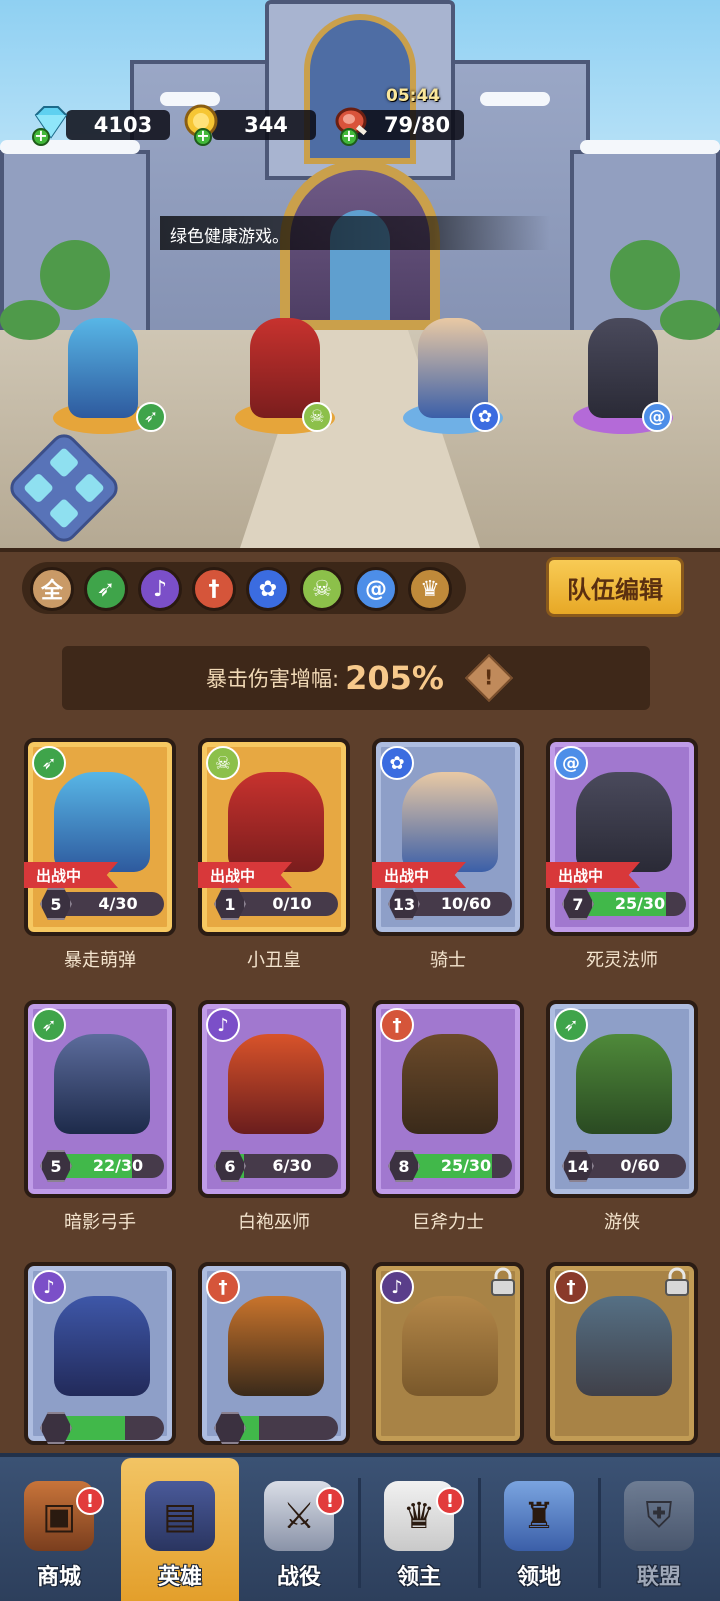 The image size is (720, 1601). I want to click on info-icon: !, so click(489, 678).